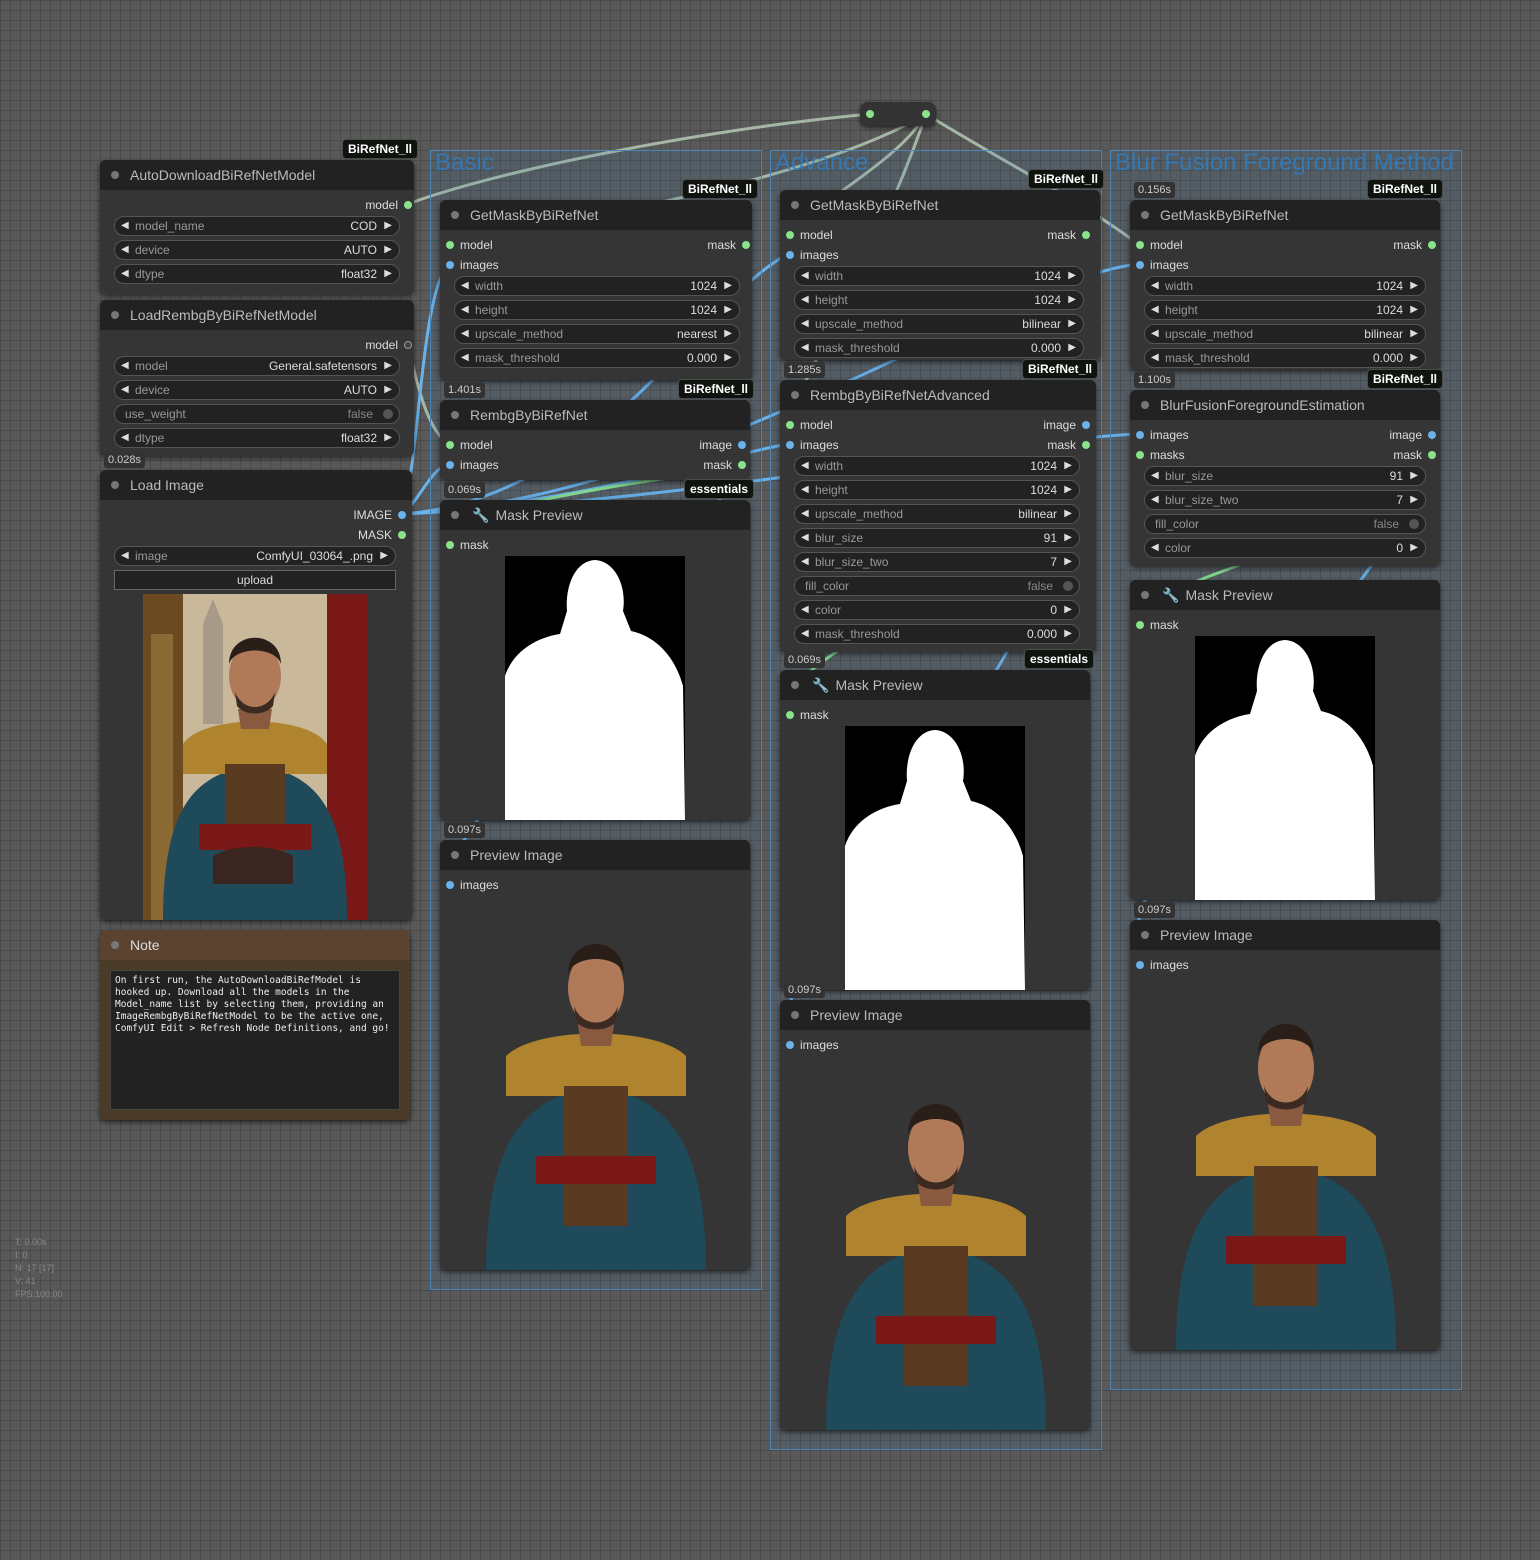  What do you see at coordinates (379, 515) in the screenshot?
I see `output-image: IMAGE` at bounding box center [379, 515].